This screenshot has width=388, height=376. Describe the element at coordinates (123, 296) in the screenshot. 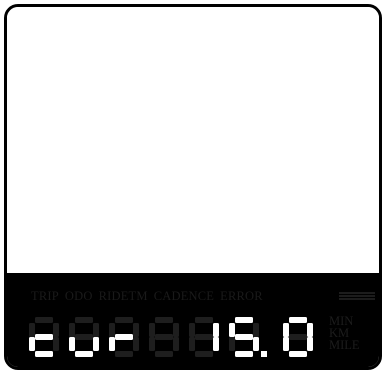

I see `label-ridetm: RIDETM` at that location.